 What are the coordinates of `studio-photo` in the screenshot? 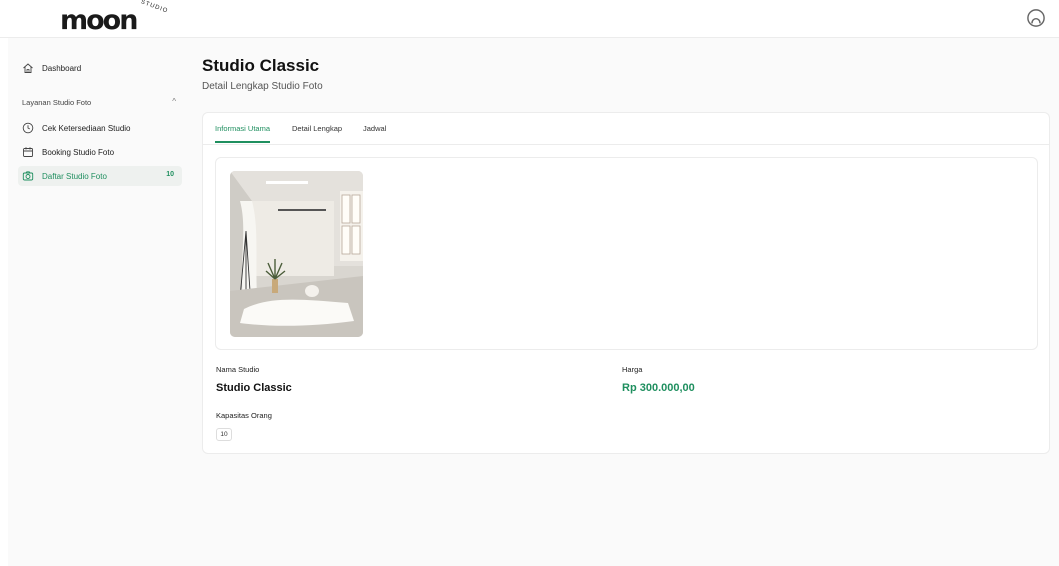 It's located at (296, 254).